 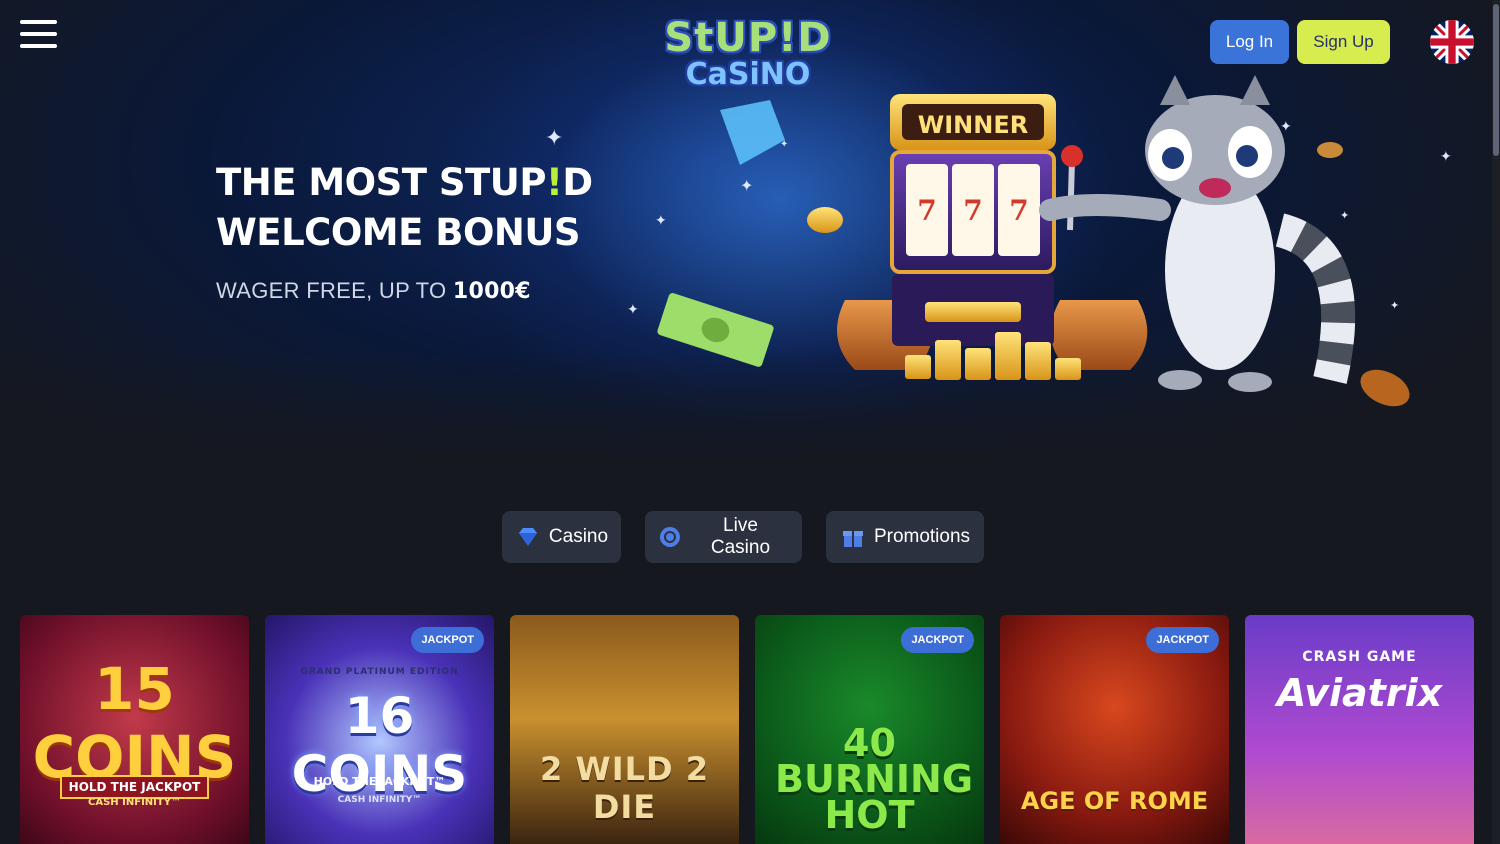 What do you see at coordinates (554, 182) in the screenshot?
I see `hero-title-bang: !` at bounding box center [554, 182].